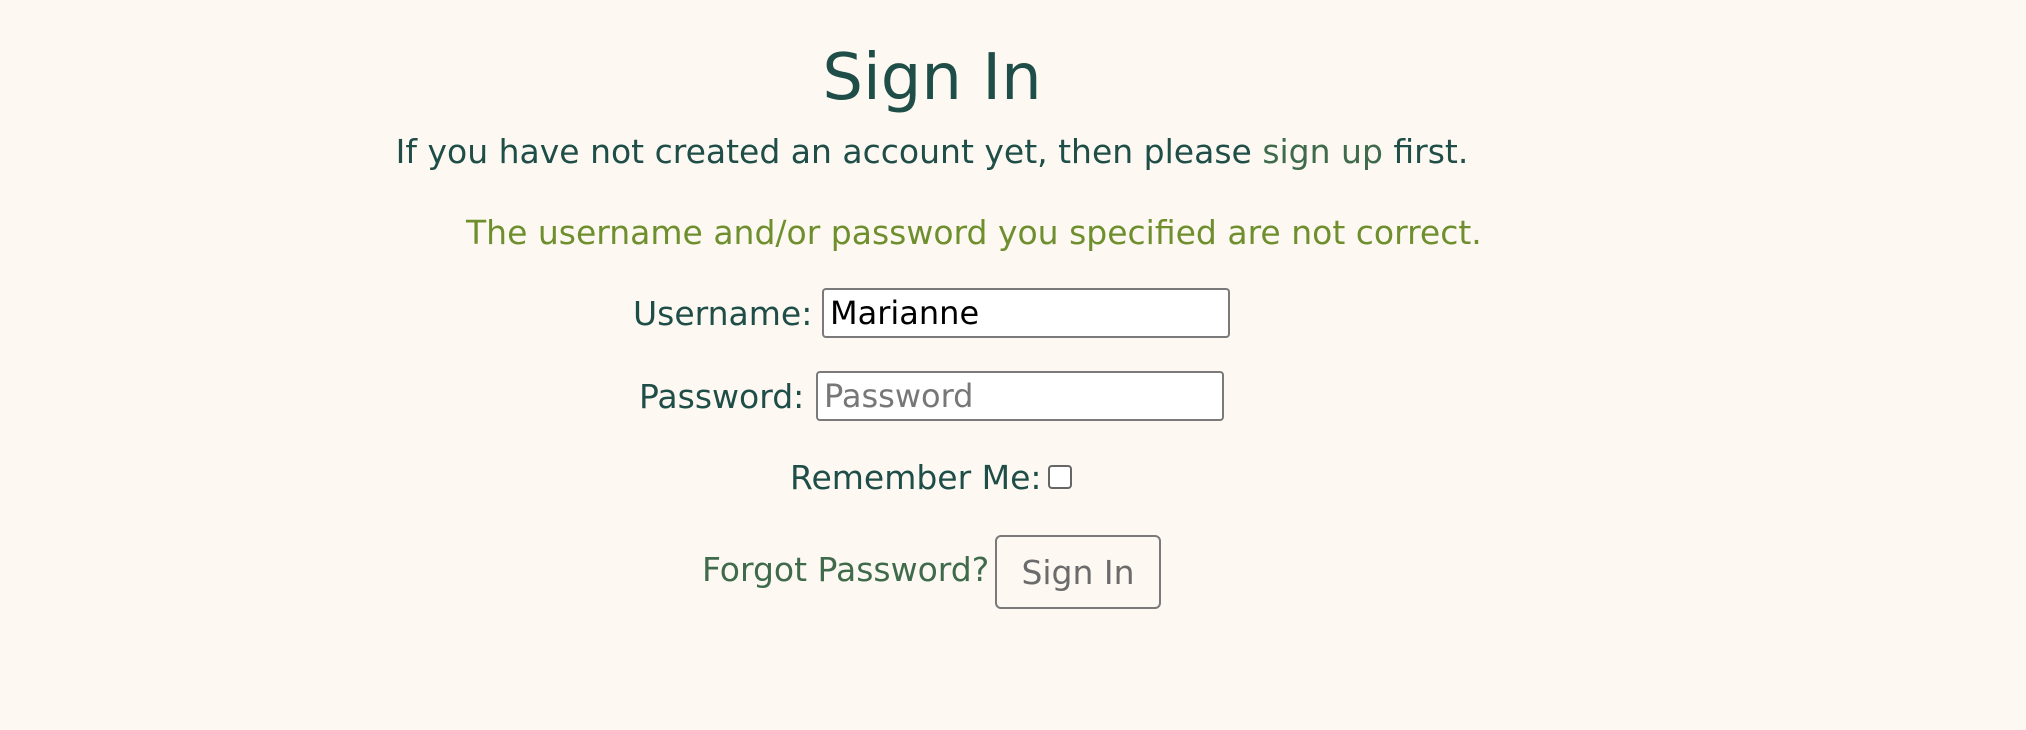  Describe the element at coordinates (722, 396) in the screenshot. I see `password-label: Password:` at that location.